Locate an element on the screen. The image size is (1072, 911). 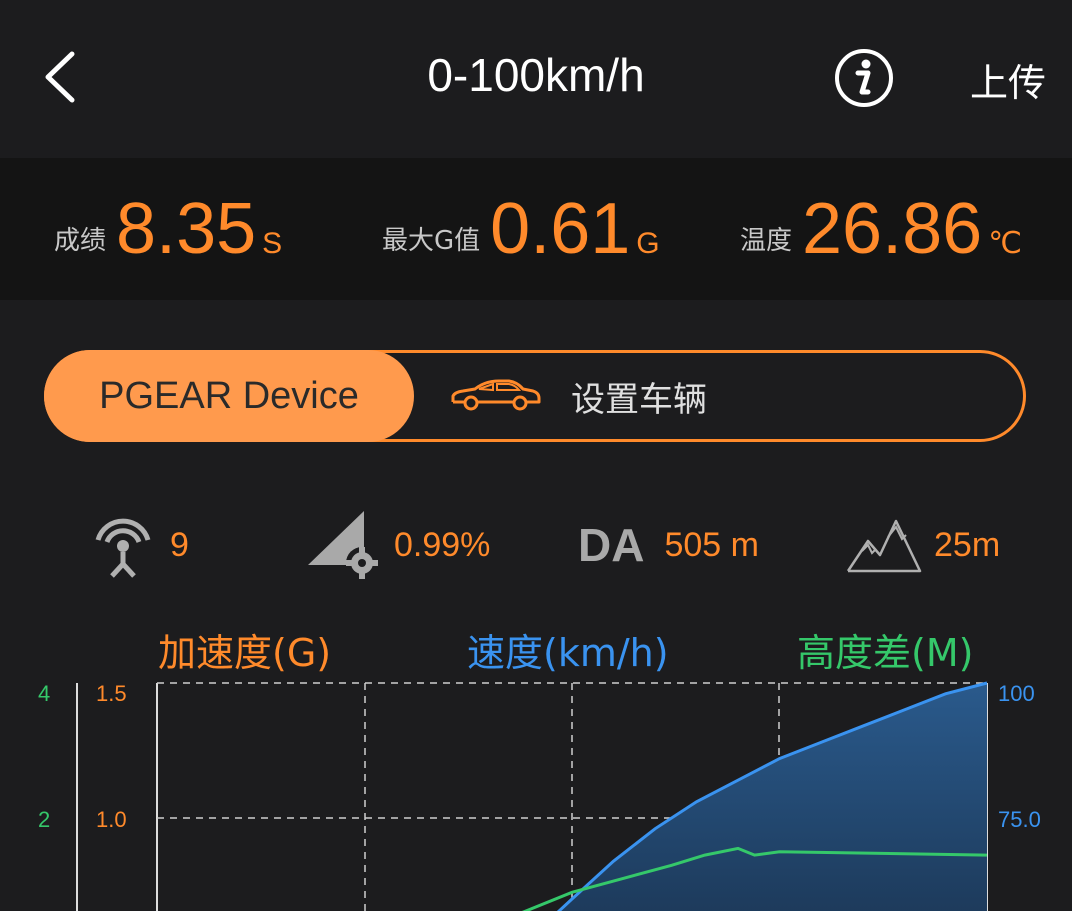
altitude-indicator: 25m is located at coordinates (923, 545).